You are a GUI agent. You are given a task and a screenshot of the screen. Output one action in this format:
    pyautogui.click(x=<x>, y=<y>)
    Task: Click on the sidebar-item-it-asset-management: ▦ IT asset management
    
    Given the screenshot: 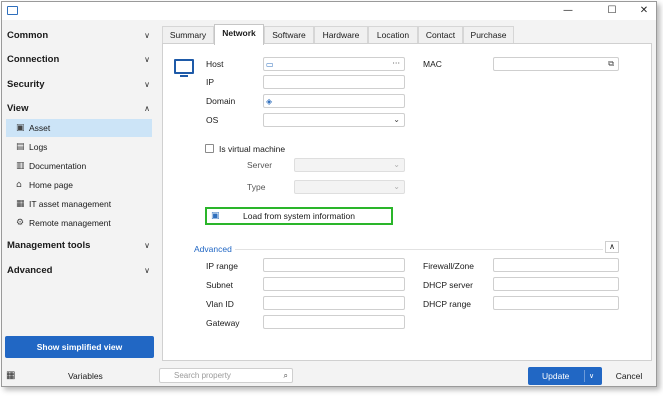 What is the action you would take?
    pyautogui.click(x=79, y=204)
    